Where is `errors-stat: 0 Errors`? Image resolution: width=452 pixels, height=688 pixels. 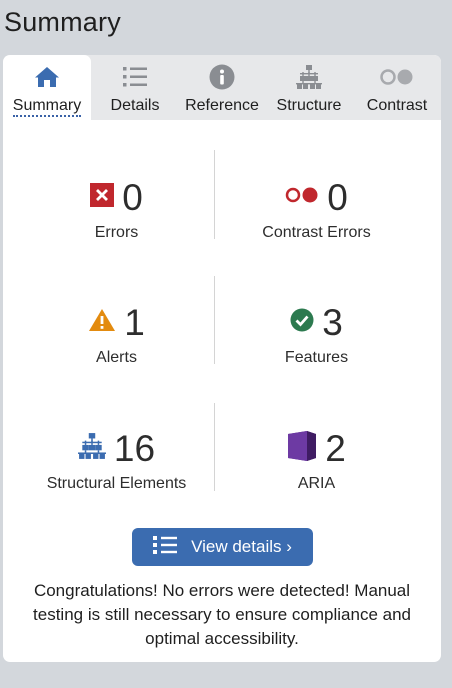
errors-stat: 0 Errors is located at coordinates (116, 227).